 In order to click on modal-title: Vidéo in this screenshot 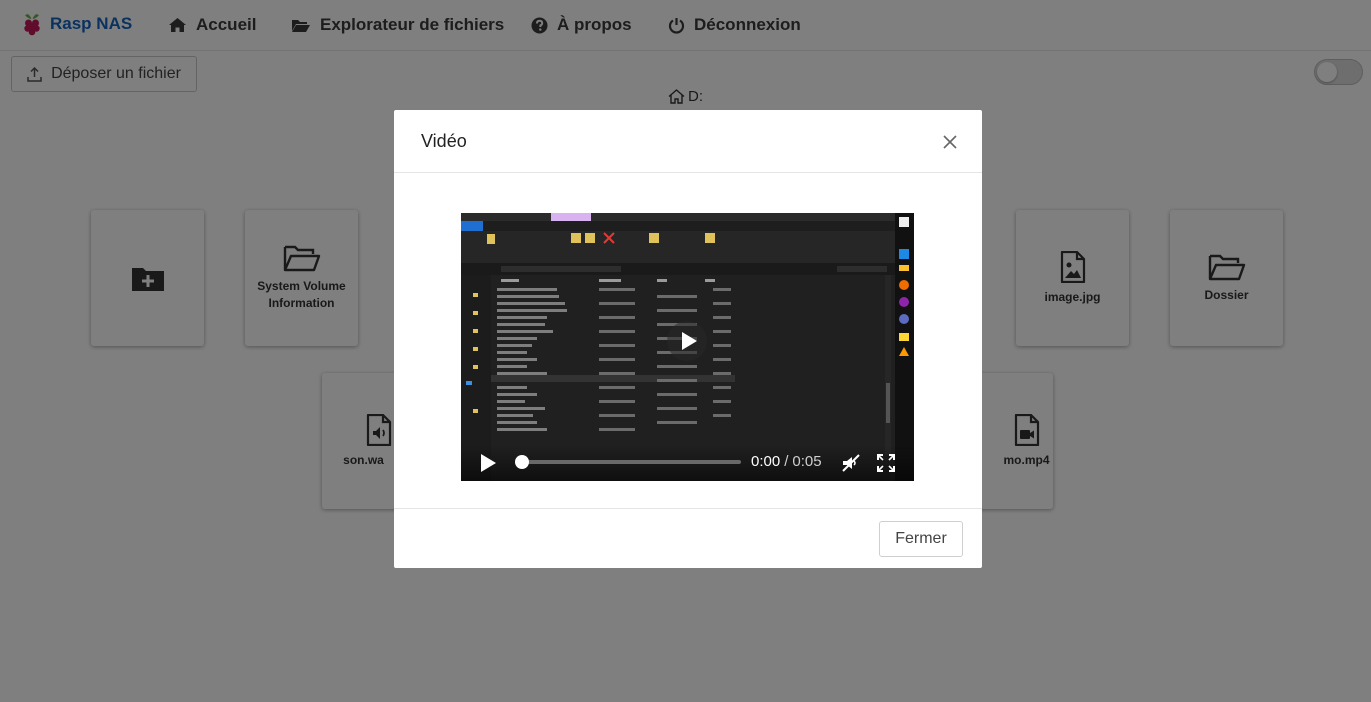, I will do `click(444, 141)`.